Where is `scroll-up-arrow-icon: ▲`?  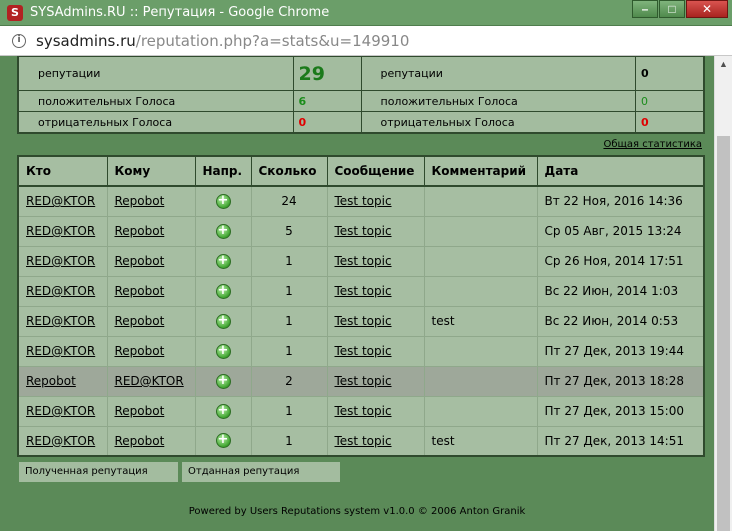 scroll-up-arrow-icon: ▲ is located at coordinates (723, 64).